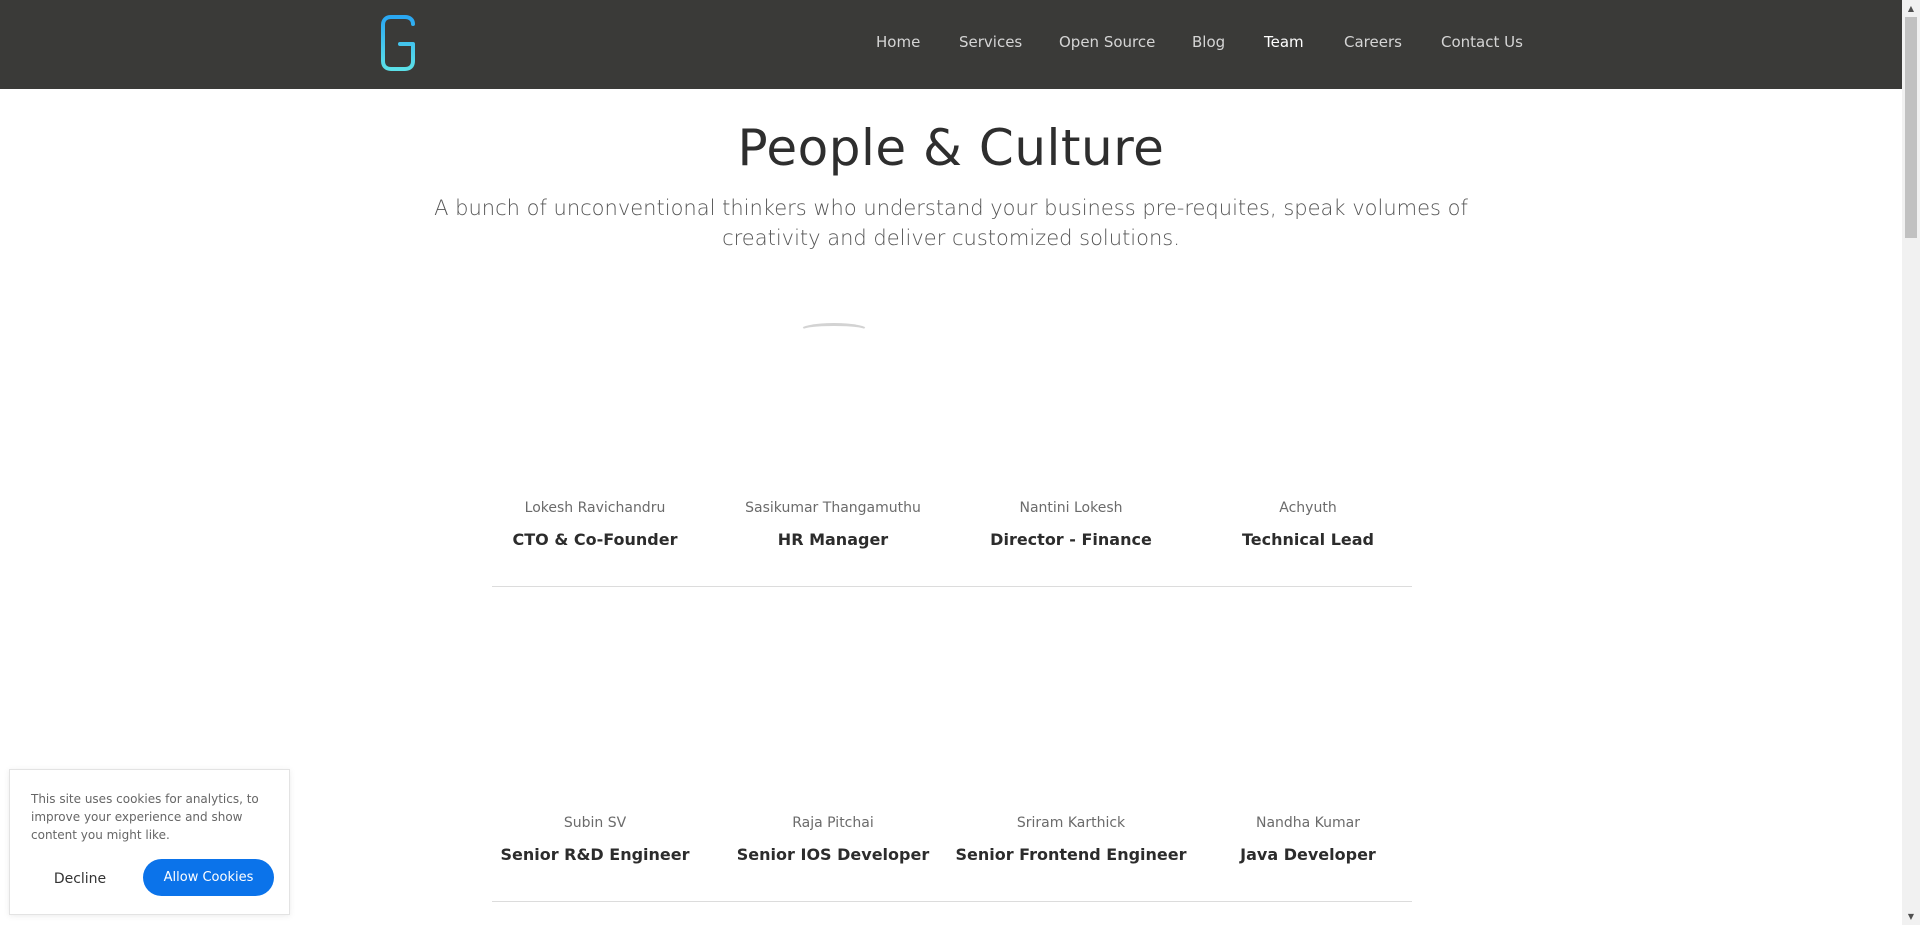  What do you see at coordinates (1308, 539) in the screenshot?
I see `member-role: Technical Lead` at bounding box center [1308, 539].